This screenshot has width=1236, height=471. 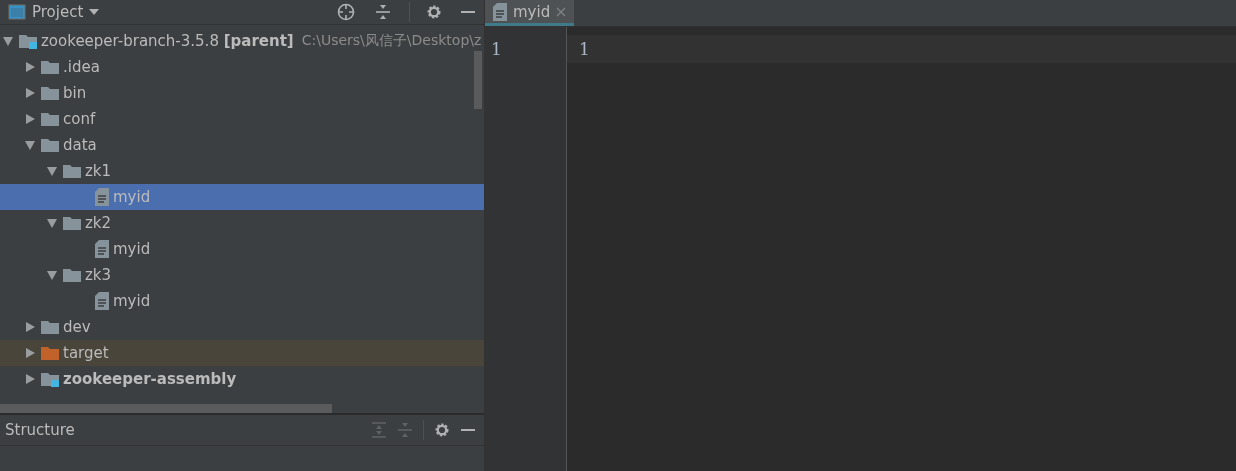 I want to click on close-icon, so click(x=561, y=11).